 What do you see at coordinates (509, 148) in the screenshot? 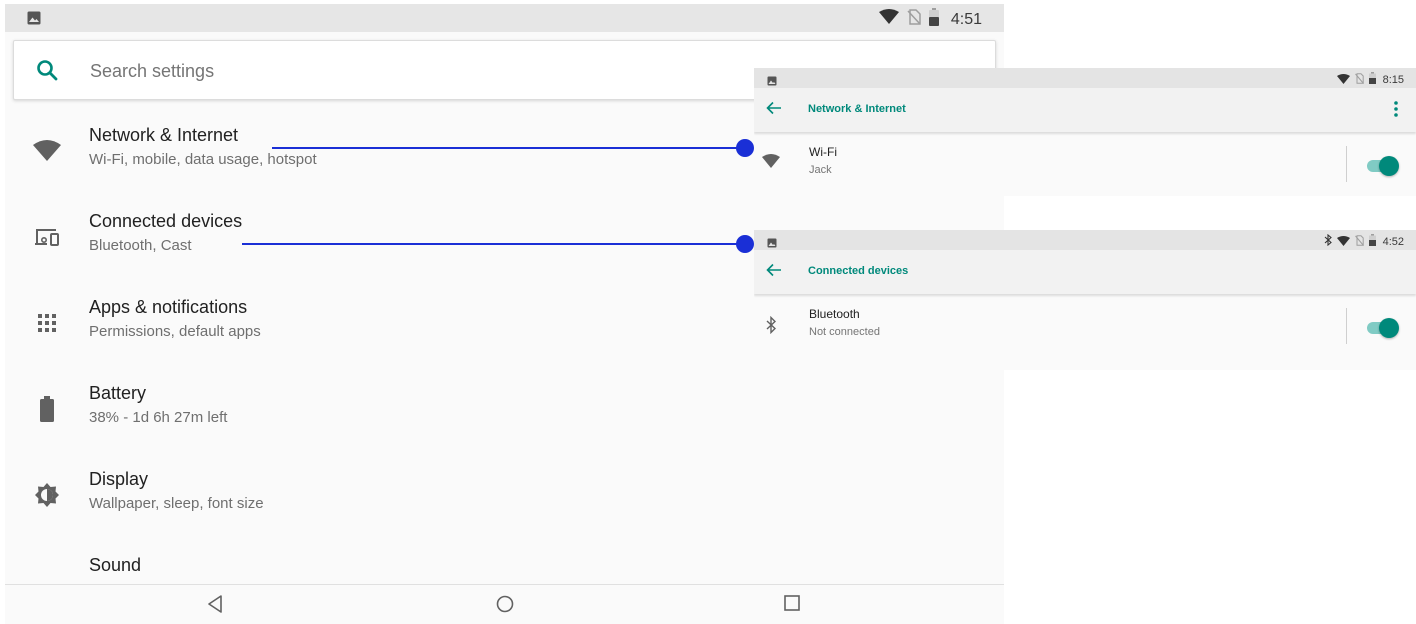
I see `callout-line-network` at bounding box center [509, 148].